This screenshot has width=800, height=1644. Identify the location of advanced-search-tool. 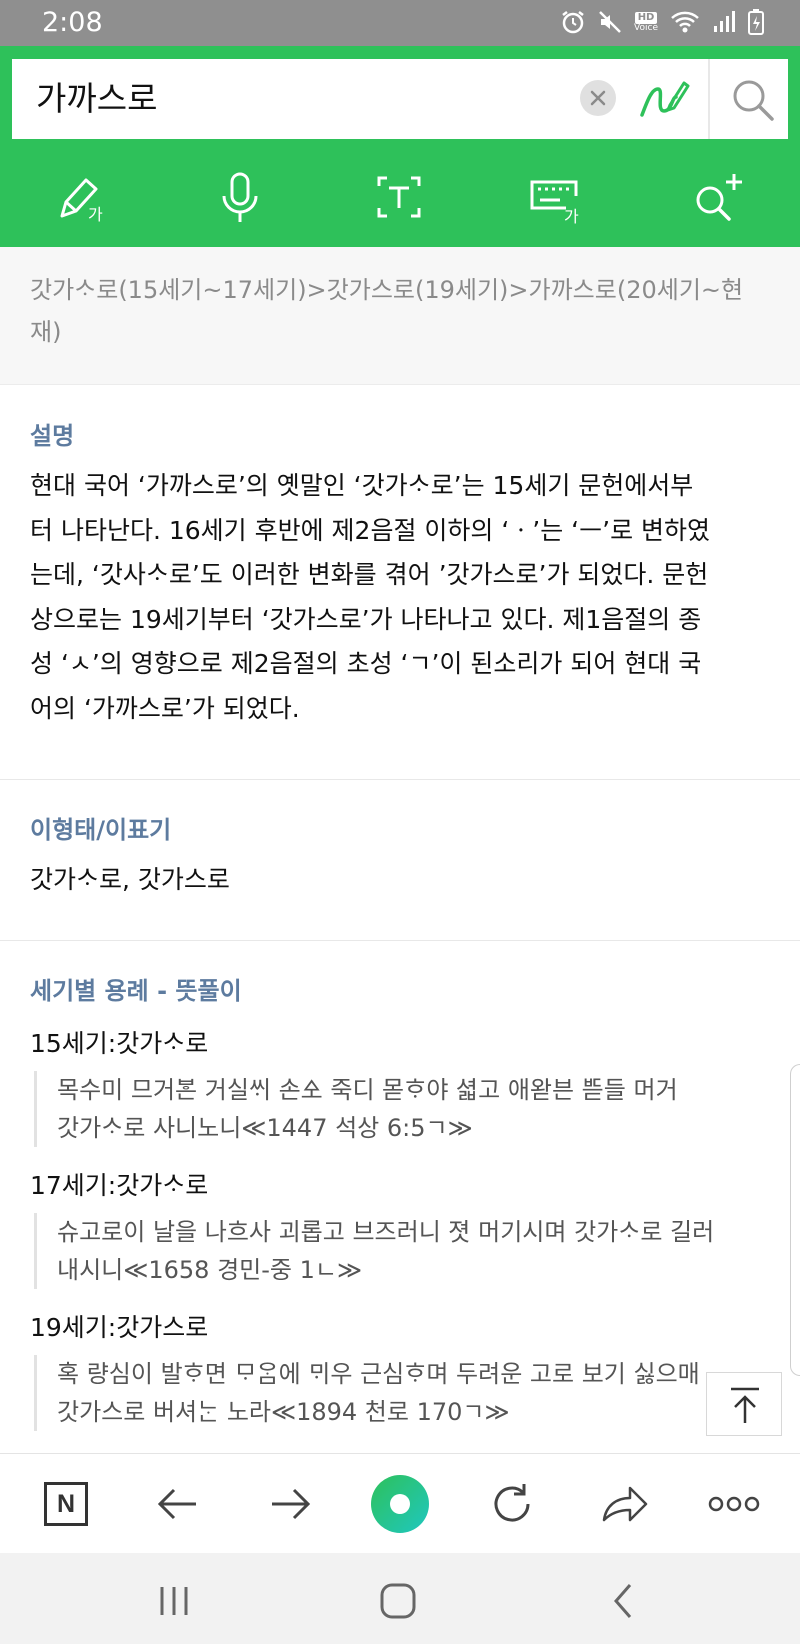
(718, 197).